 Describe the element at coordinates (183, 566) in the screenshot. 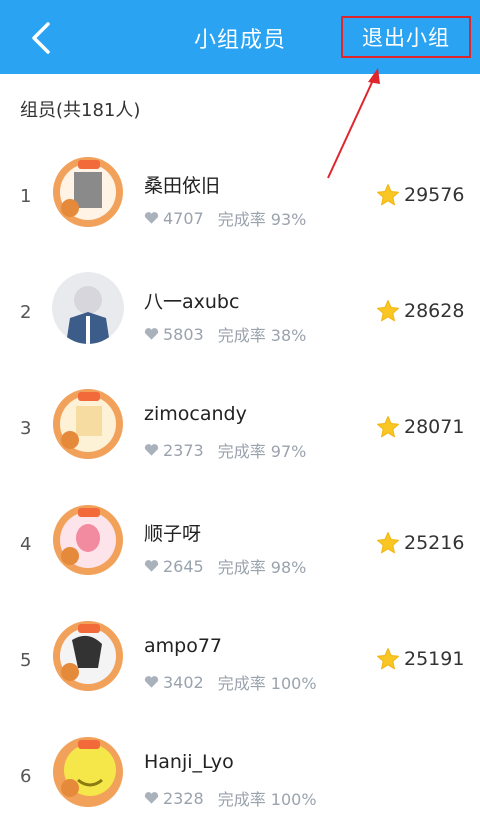

I see `likes-count: 2645` at that location.